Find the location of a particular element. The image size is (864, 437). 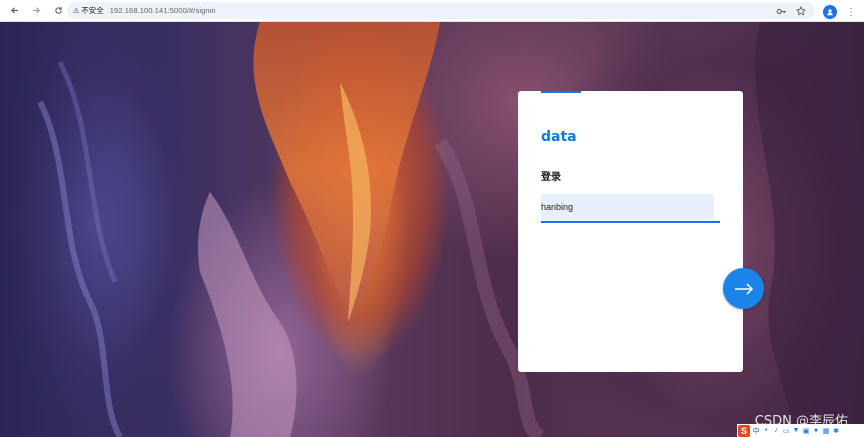

next-button is located at coordinates (743, 288).